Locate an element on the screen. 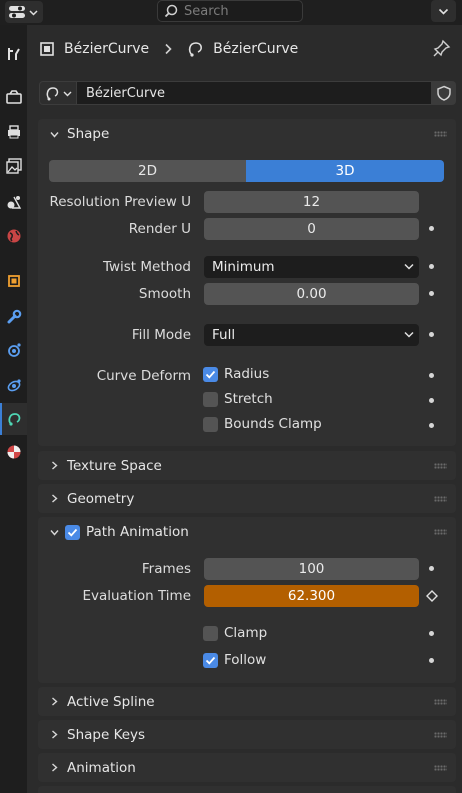  texture-space-panel: Texture Space is located at coordinates (247, 465).